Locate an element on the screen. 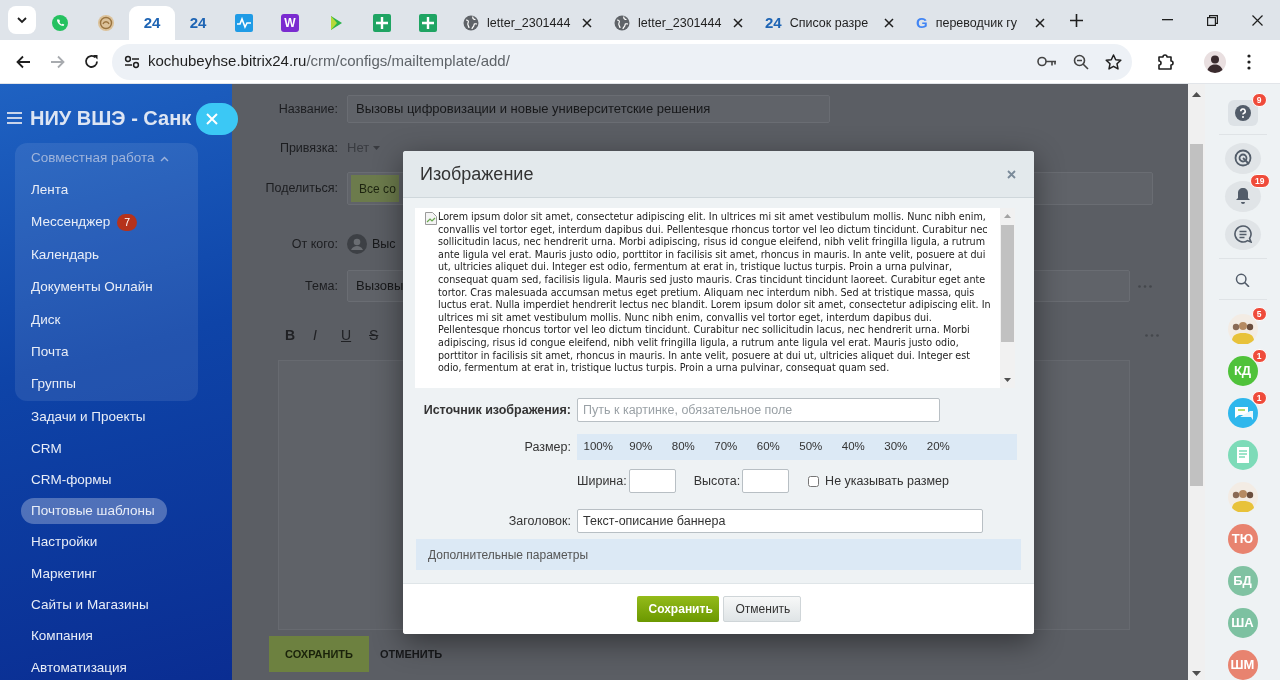 This screenshot has height=680, width=1280. emblem-icon is located at coordinates (106, 23).